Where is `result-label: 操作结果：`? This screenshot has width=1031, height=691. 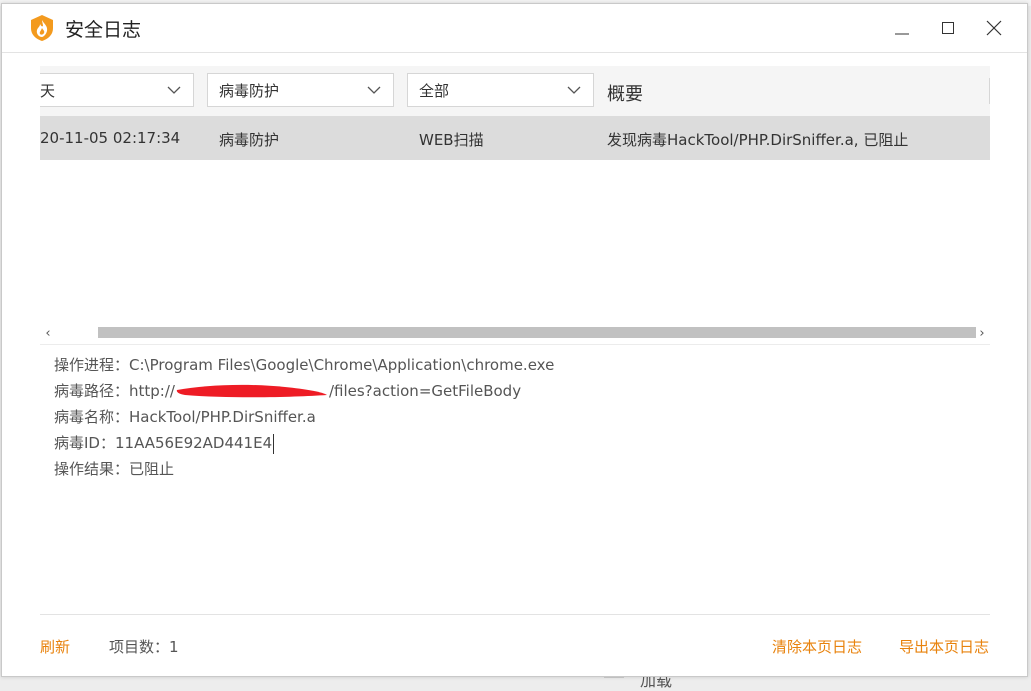 result-label: 操作结果： is located at coordinates (92, 469).